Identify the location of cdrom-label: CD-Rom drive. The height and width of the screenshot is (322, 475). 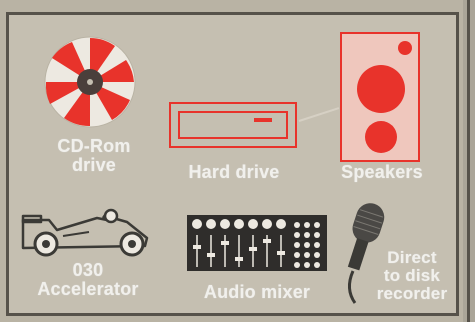
(94, 156).